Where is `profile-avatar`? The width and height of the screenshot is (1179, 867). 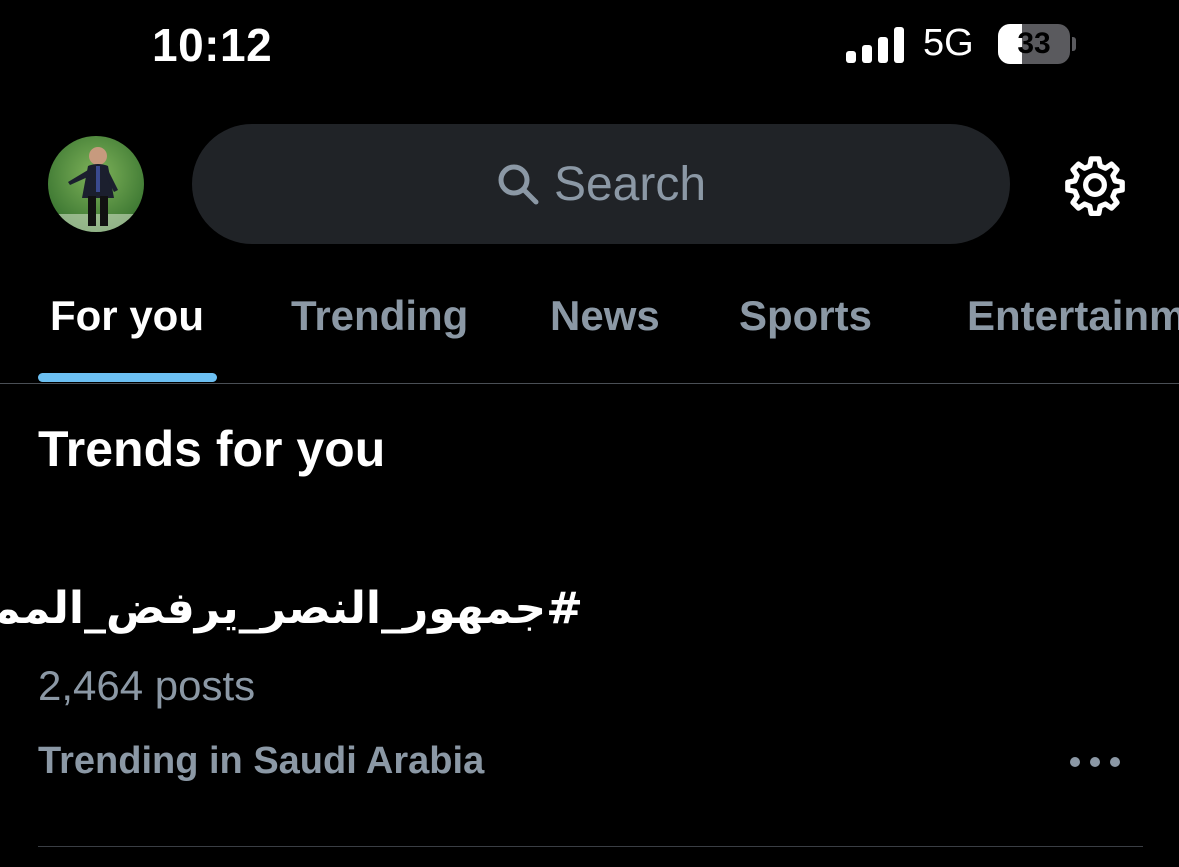 profile-avatar is located at coordinates (96, 184).